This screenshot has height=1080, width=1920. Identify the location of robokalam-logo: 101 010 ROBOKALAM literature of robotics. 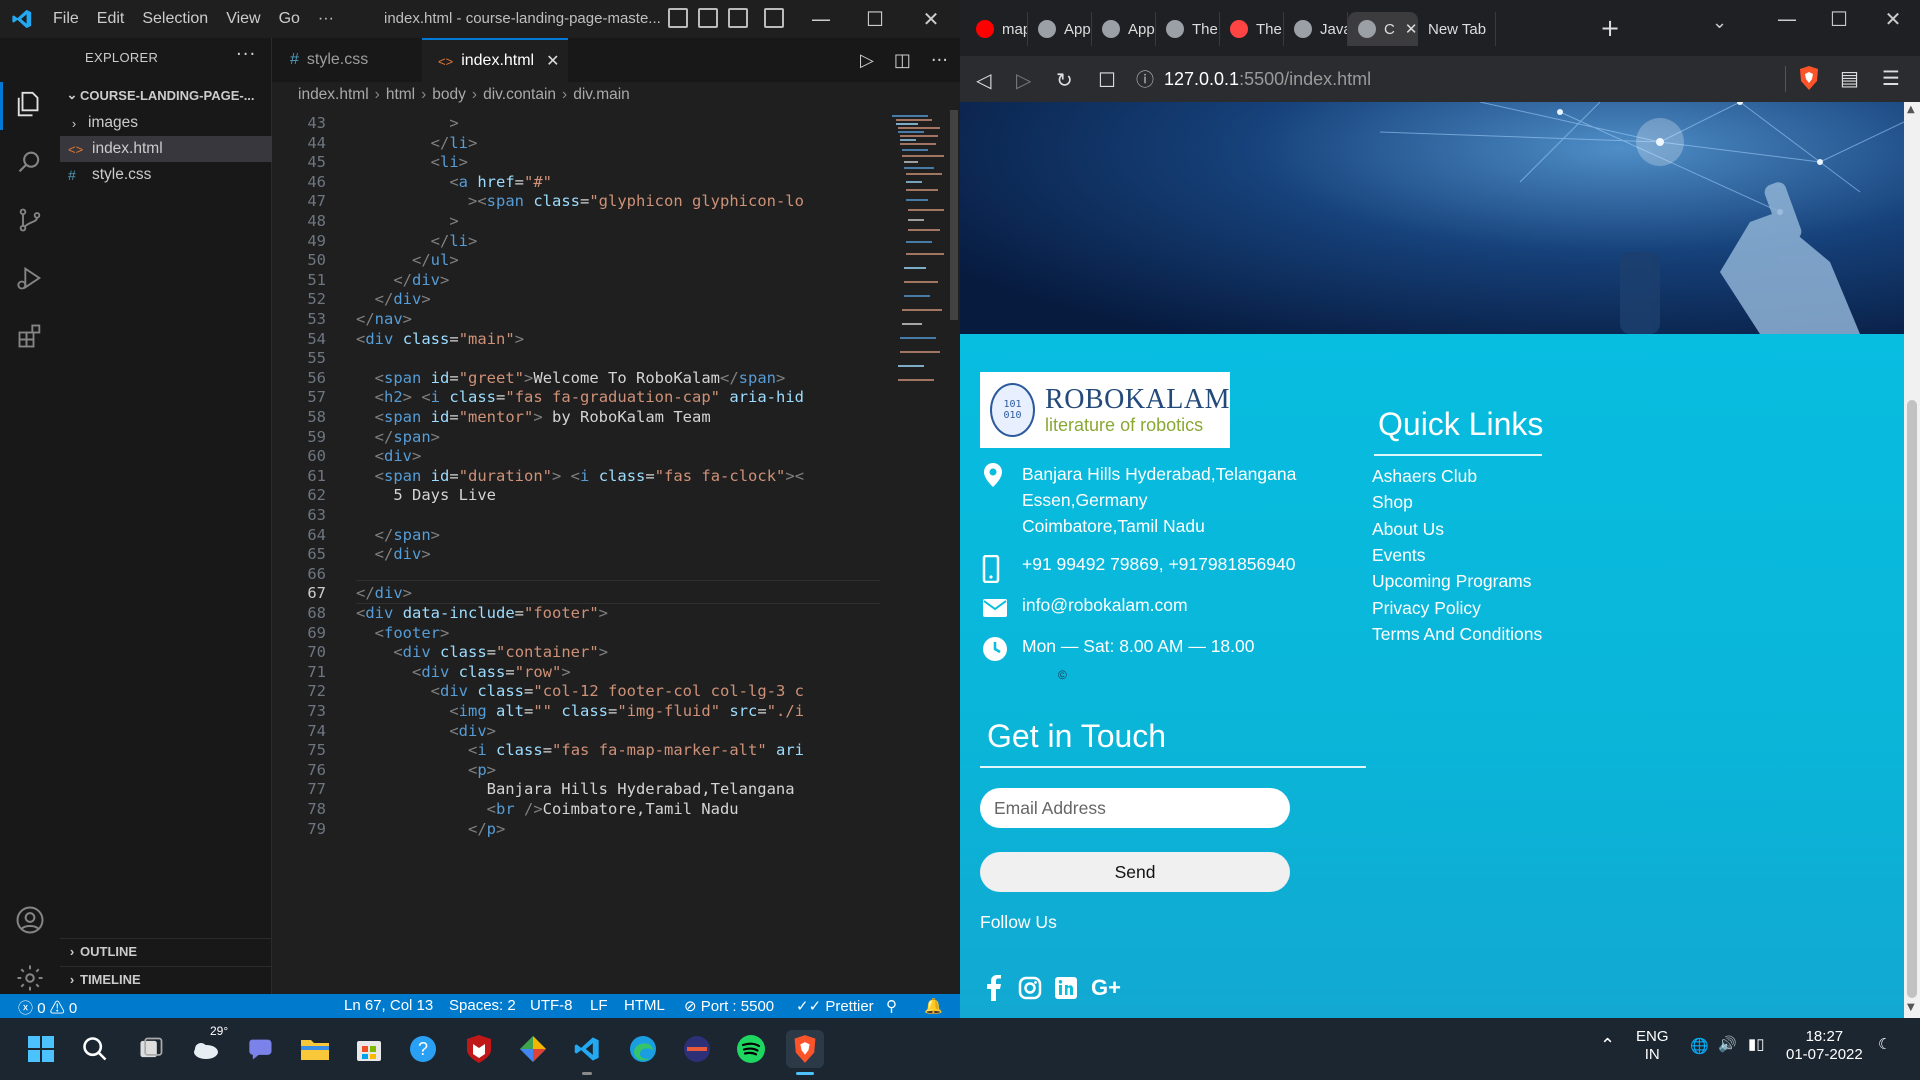
(1105, 410).